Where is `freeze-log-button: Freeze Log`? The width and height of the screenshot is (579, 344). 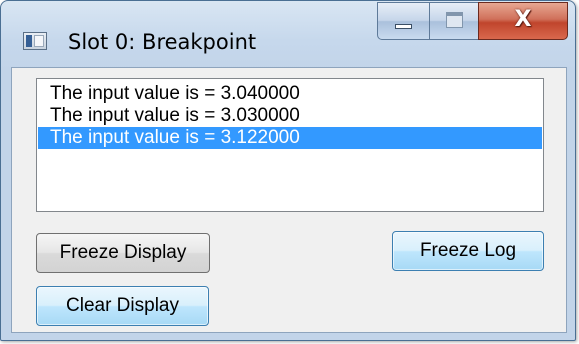 freeze-log-button: Freeze Log is located at coordinates (468, 251).